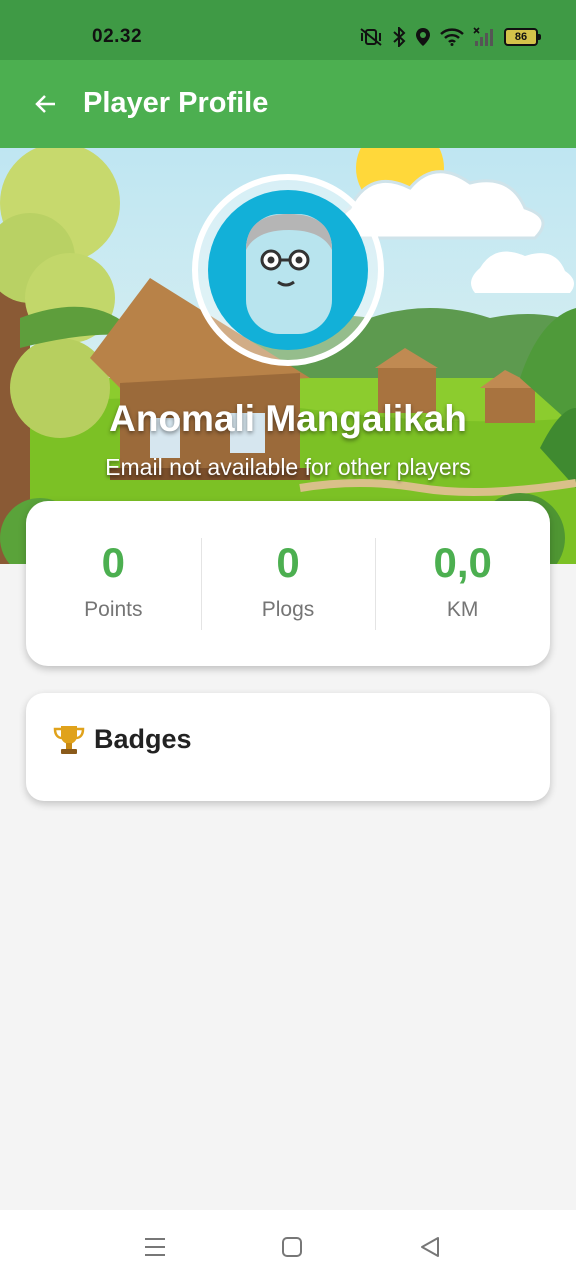 Image resolution: width=576 pixels, height=1280 pixels. I want to click on trophy-icon, so click(69, 740).